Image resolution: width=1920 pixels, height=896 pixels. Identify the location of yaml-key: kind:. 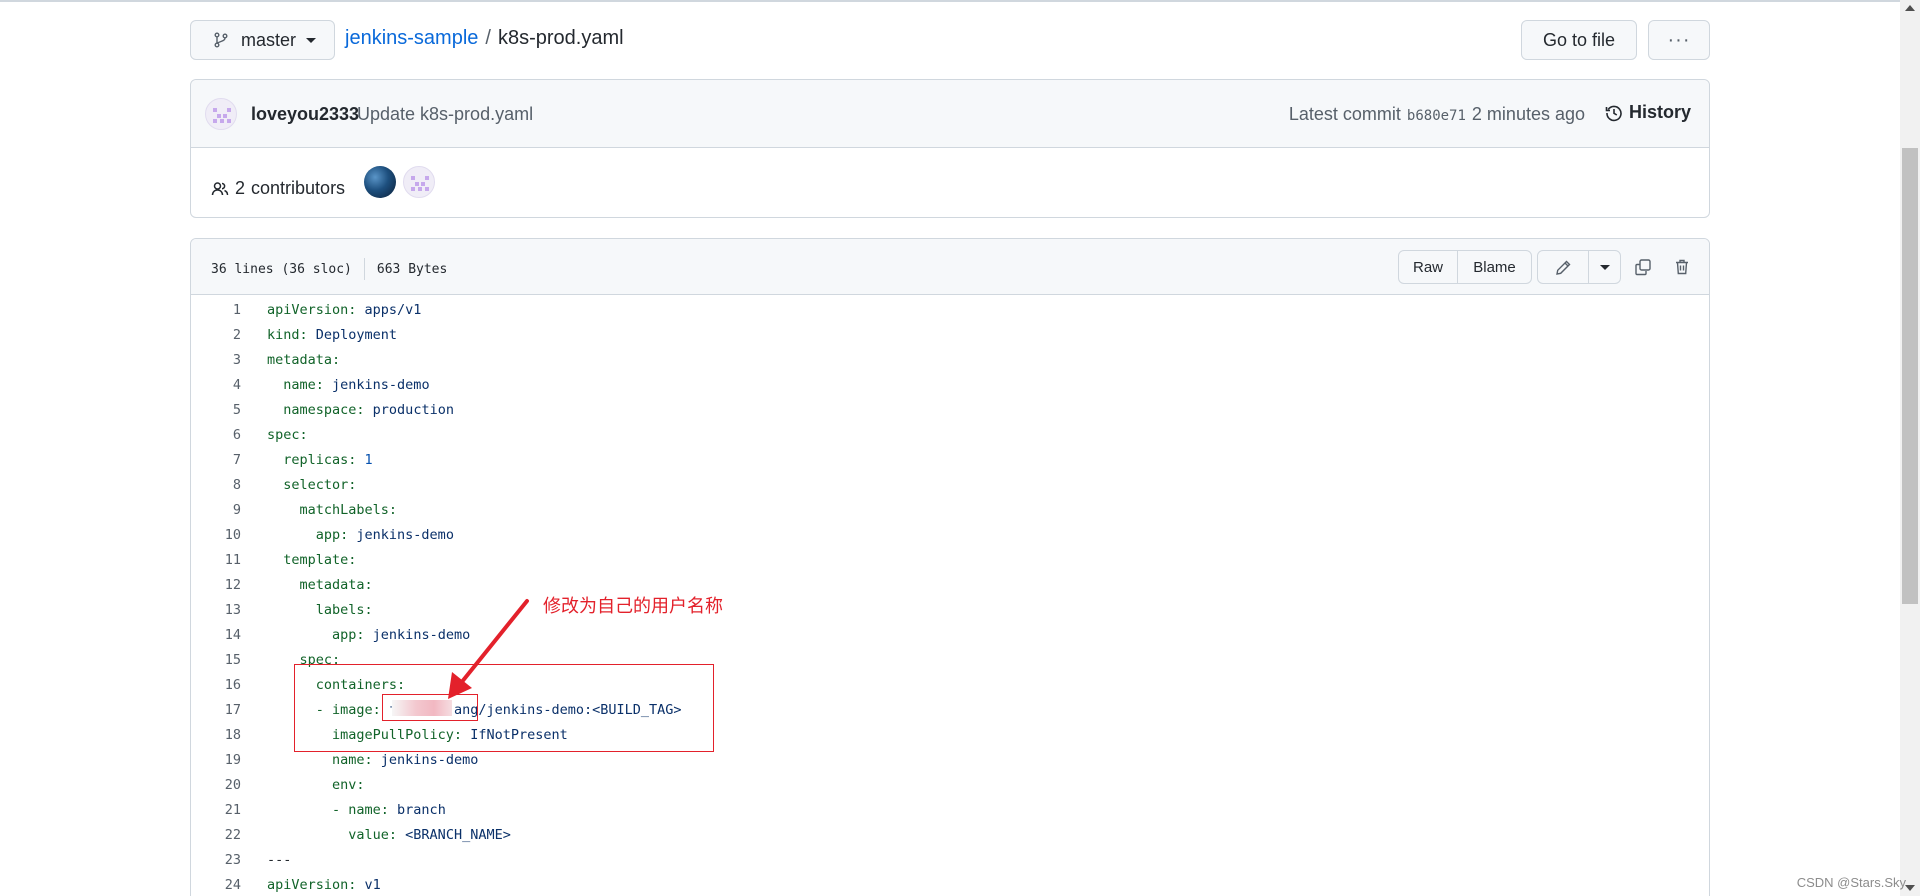
(287, 334).